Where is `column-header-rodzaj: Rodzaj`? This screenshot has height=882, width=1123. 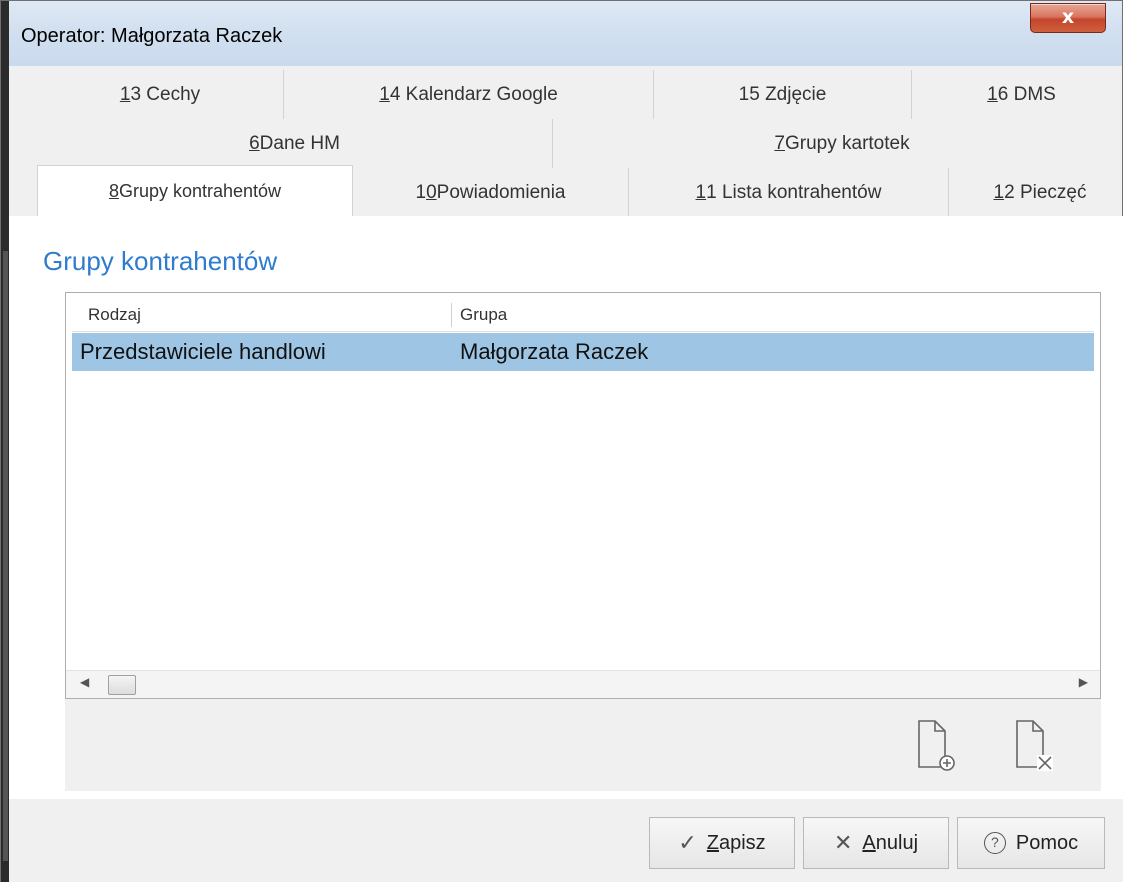
column-header-rodzaj: Rodzaj is located at coordinates (114, 315).